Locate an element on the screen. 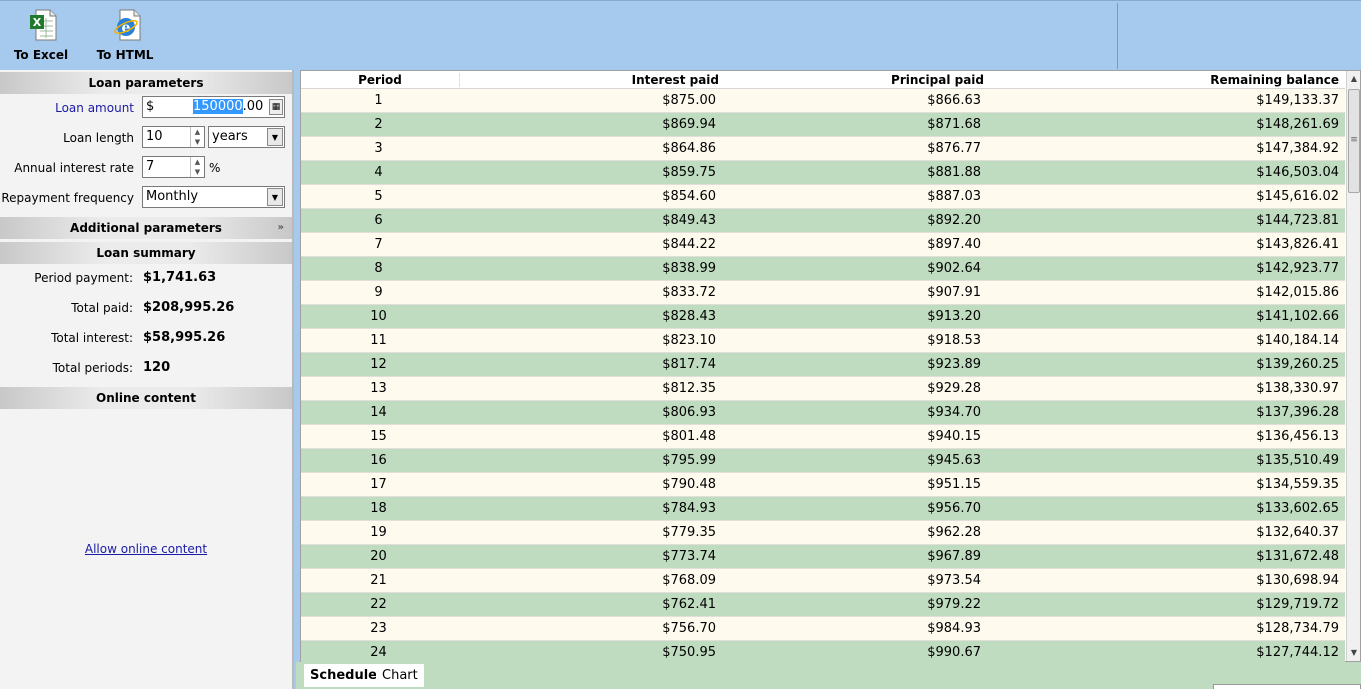 The height and width of the screenshot is (689, 1361). to-html-label: To HTML is located at coordinates (125, 55).